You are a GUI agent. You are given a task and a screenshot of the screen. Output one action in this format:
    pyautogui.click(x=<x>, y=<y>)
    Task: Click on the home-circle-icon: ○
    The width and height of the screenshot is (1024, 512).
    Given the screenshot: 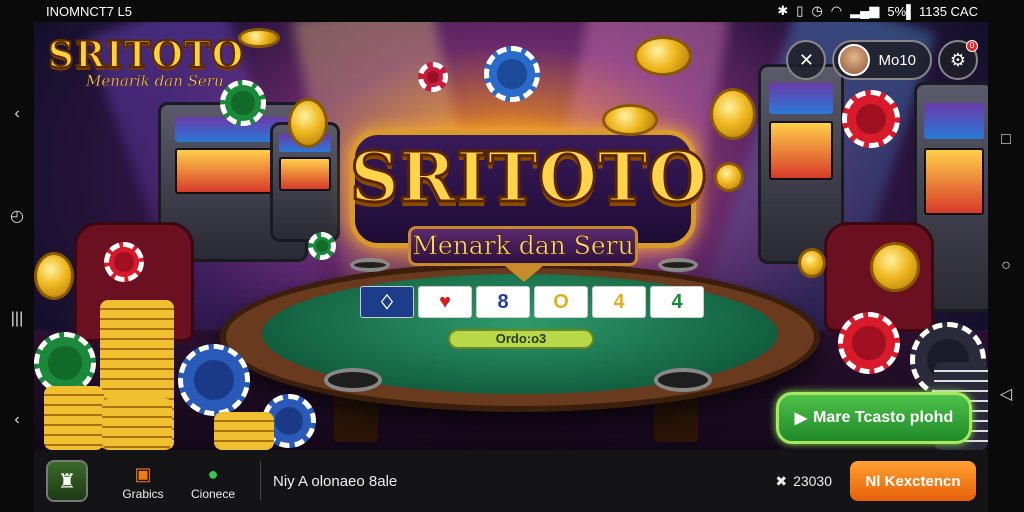 What is the action you would take?
    pyautogui.click(x=1006, y=266)
    